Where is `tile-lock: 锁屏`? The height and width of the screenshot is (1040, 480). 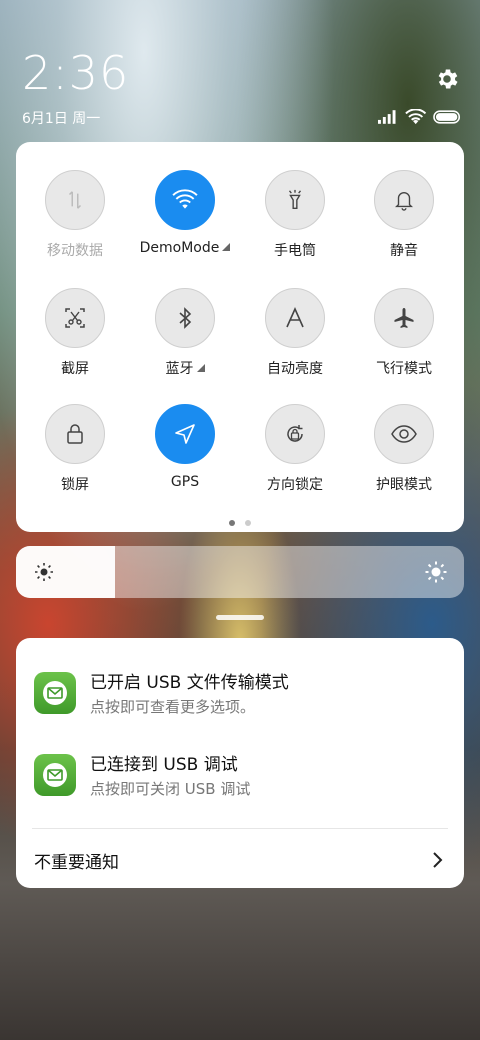
tile-lock: 锁屏 is located at coordinates (75, 459).